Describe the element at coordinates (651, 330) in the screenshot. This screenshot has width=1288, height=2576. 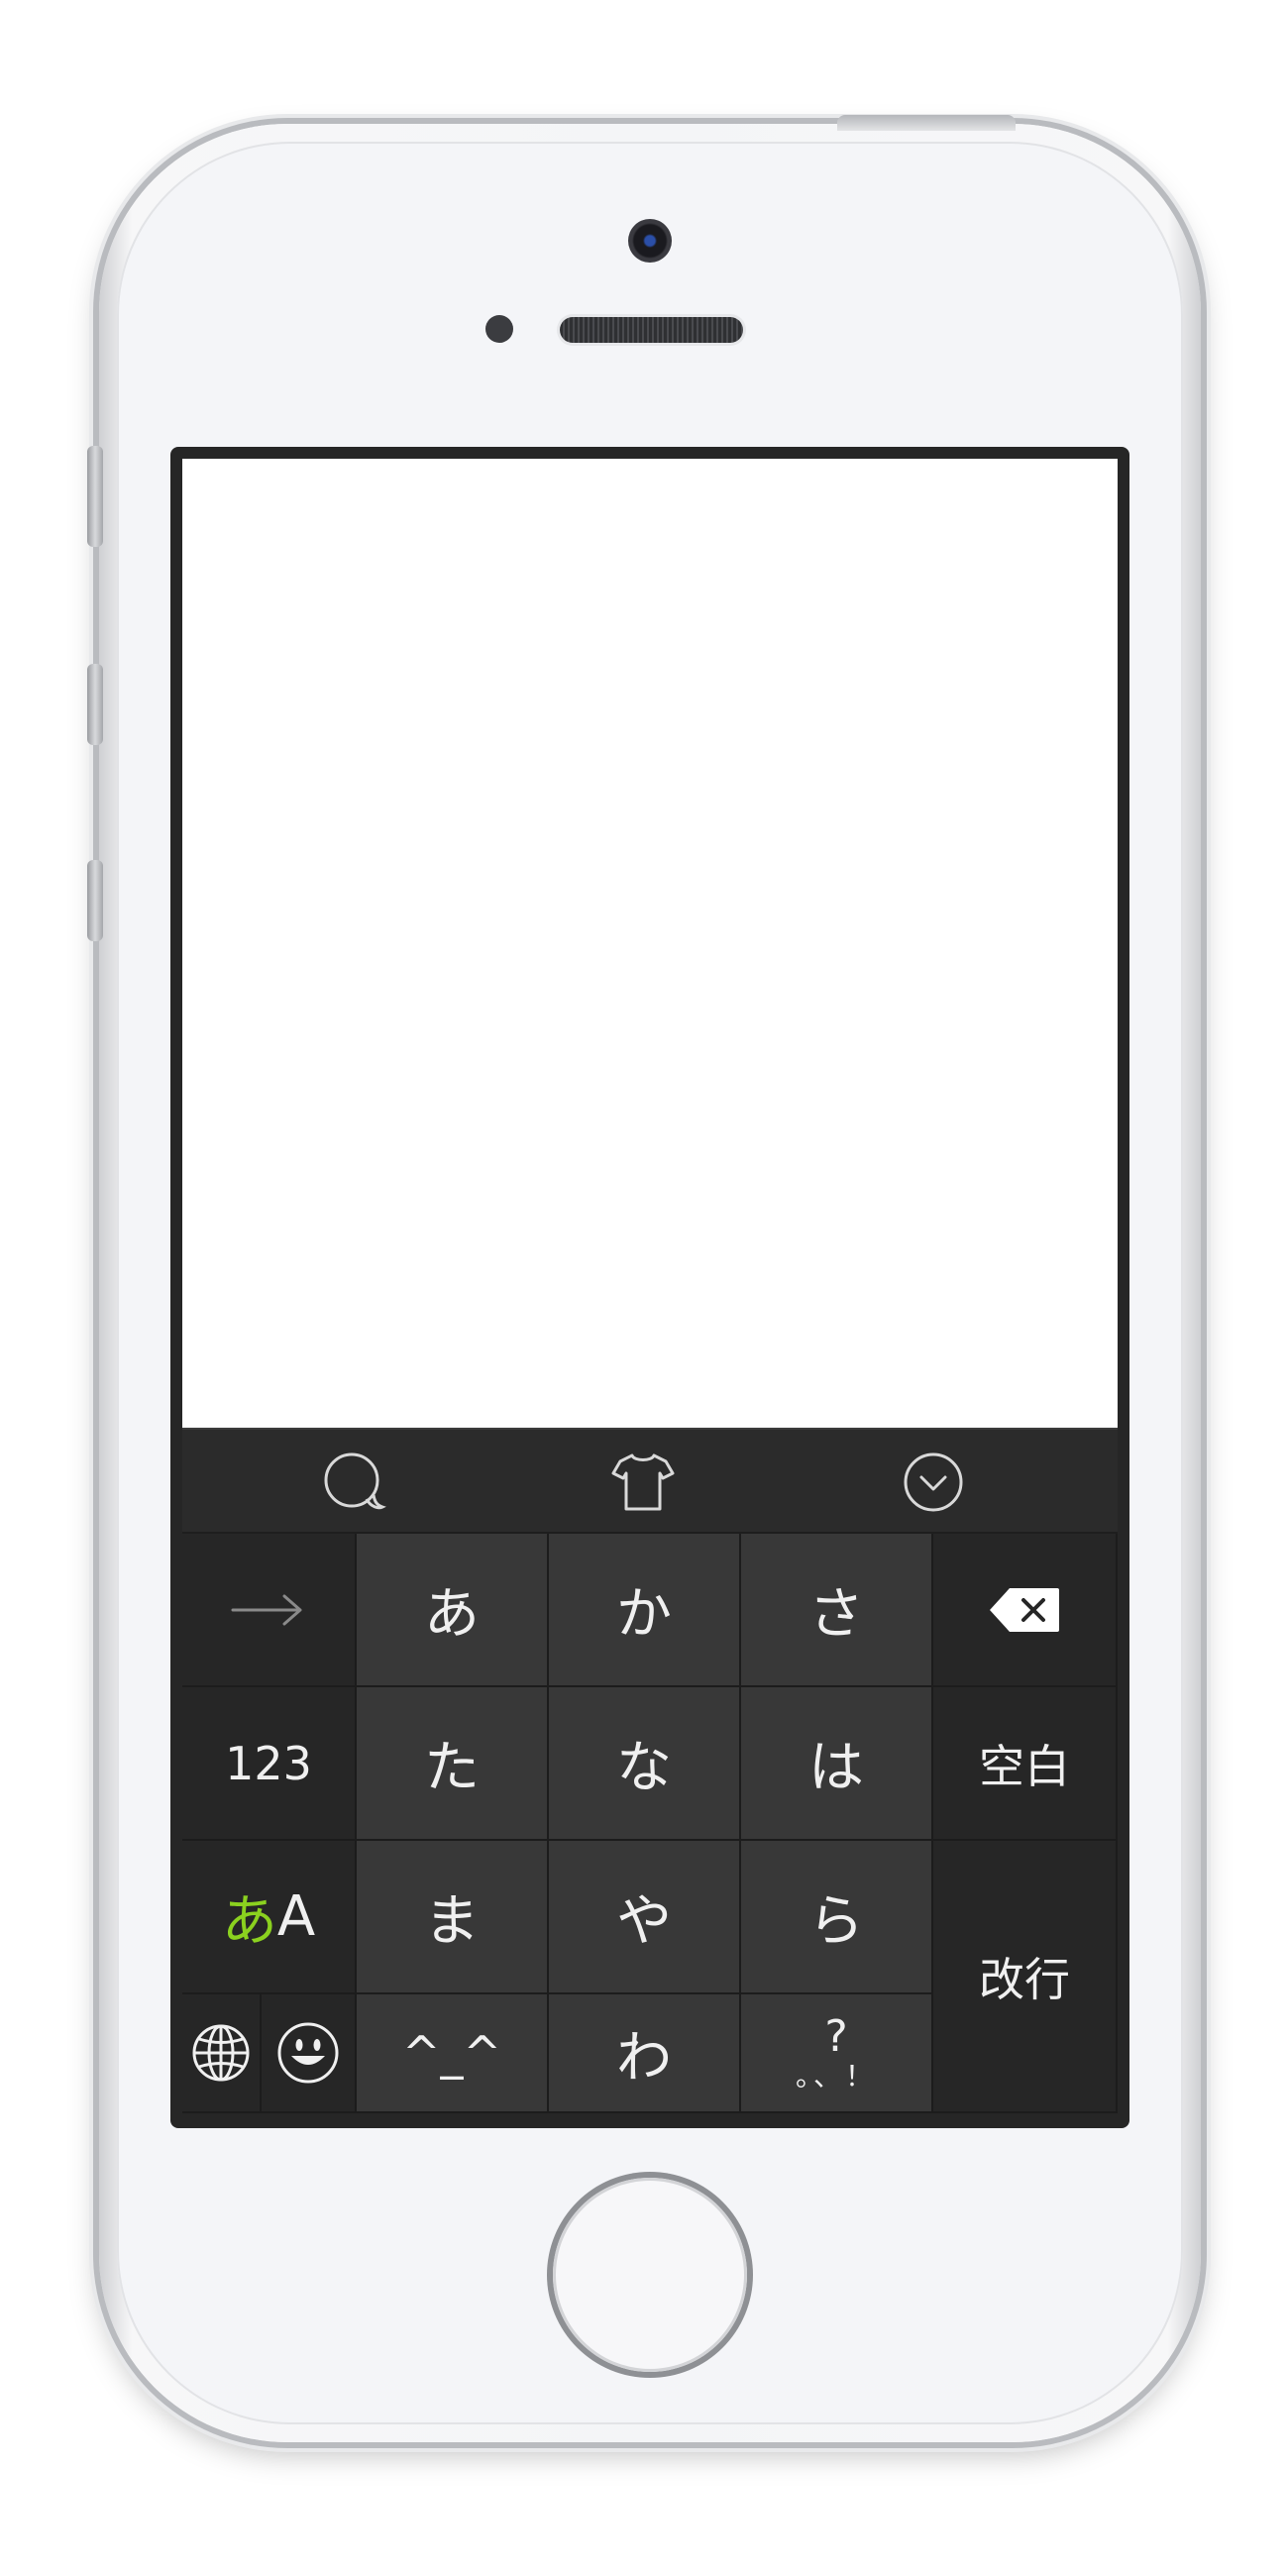
I see `earpiece-speaker` at that location.